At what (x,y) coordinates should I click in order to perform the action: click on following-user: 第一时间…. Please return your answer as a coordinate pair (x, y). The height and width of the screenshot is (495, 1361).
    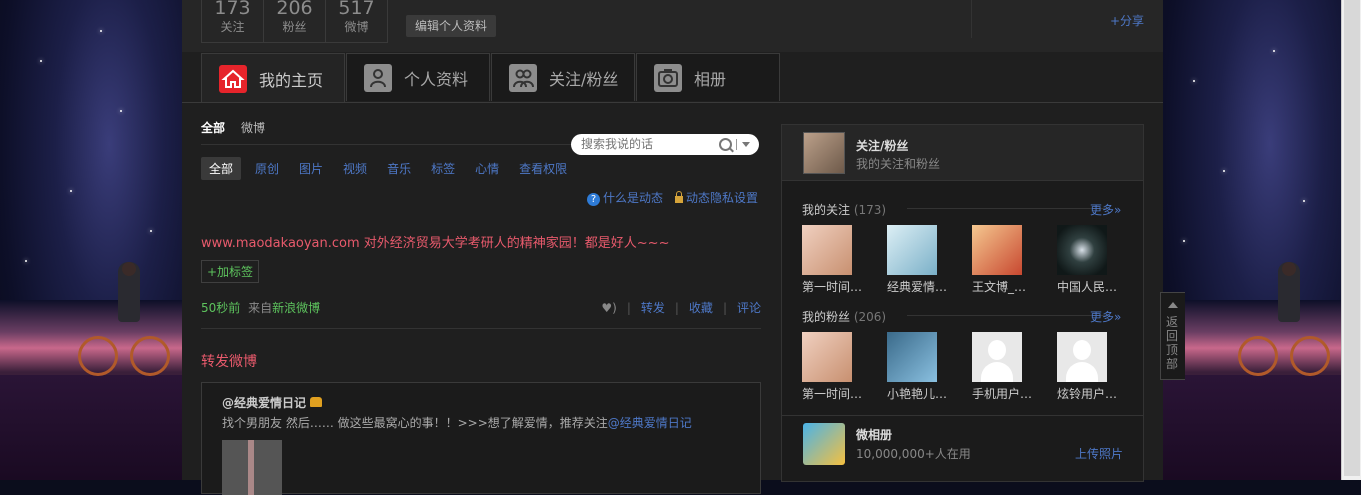
    Looking at the image, I should click on (832, 260).